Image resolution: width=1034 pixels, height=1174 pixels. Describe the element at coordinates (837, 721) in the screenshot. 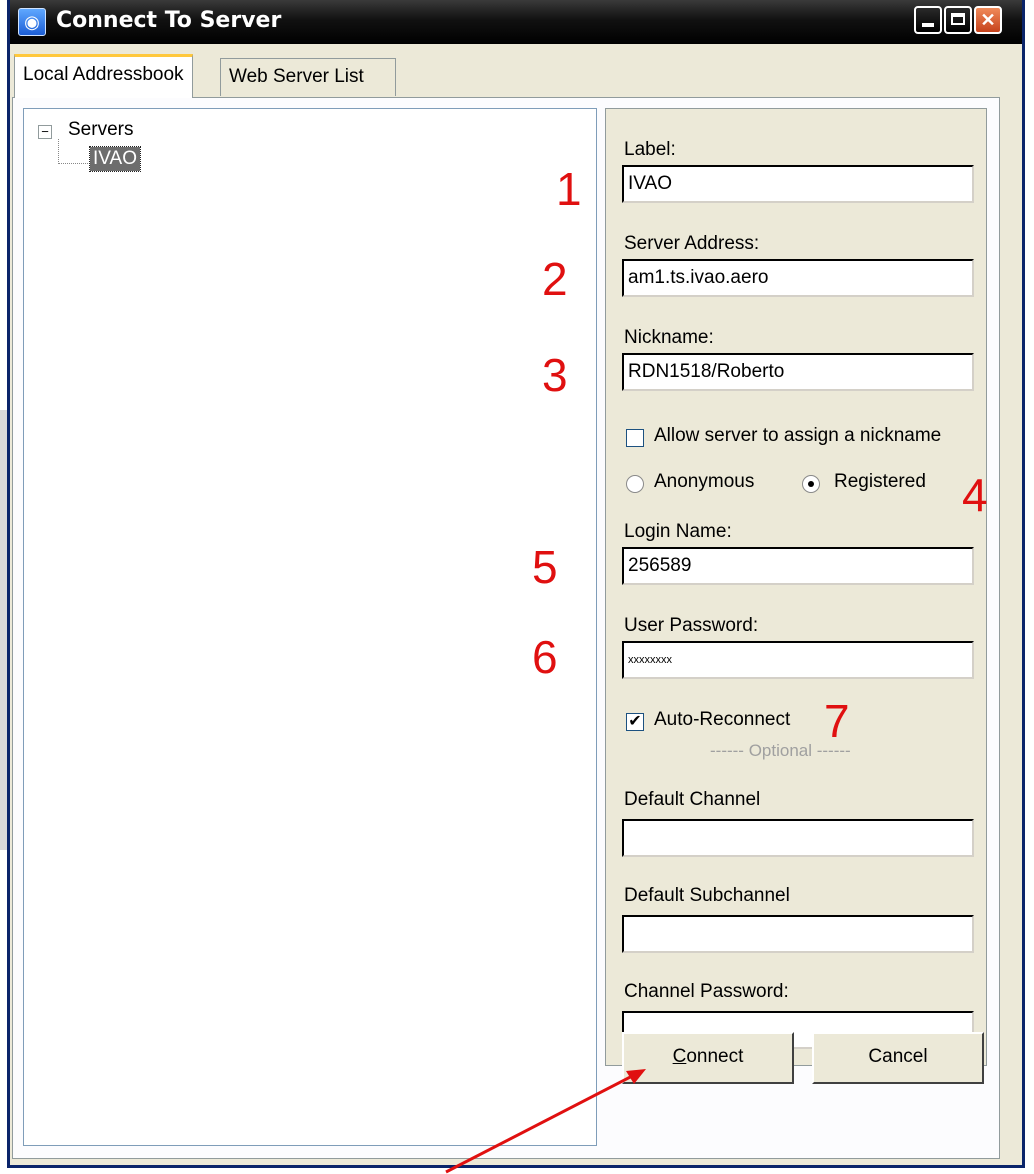

I see `annotation-7: 7` at that location.